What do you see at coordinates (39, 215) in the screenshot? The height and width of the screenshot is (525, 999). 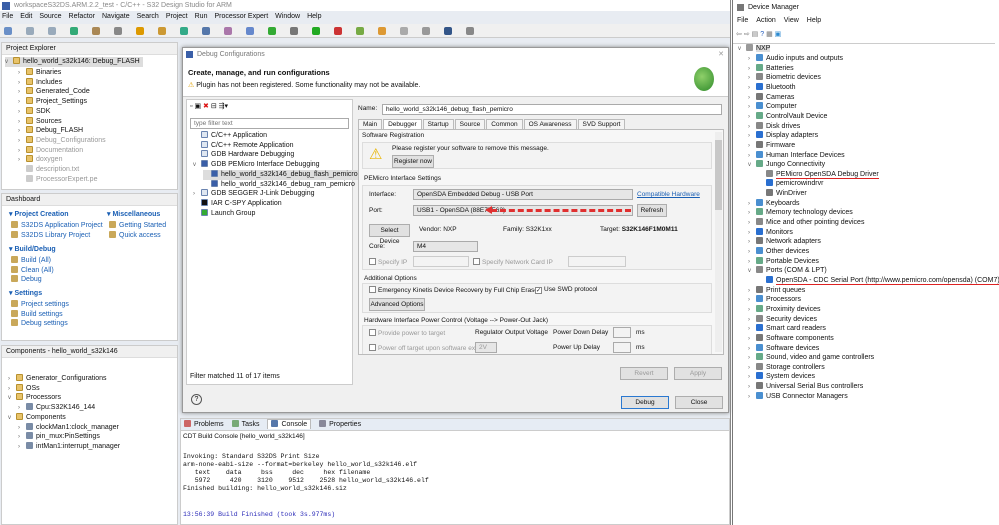 I see `dashboard-section-project_creation: ▾ Project Creation` at bounding box center [39, 215].